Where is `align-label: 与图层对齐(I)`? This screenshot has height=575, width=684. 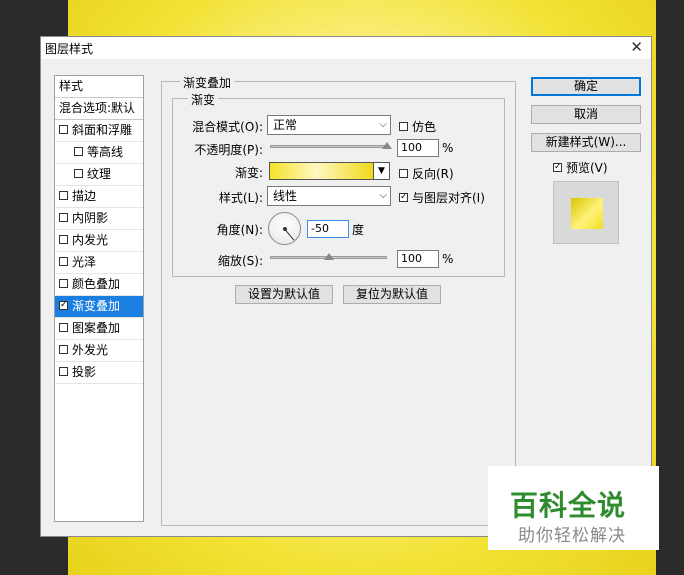
align-label: 与图层对齐(I) is located at coordinates (448, 198).